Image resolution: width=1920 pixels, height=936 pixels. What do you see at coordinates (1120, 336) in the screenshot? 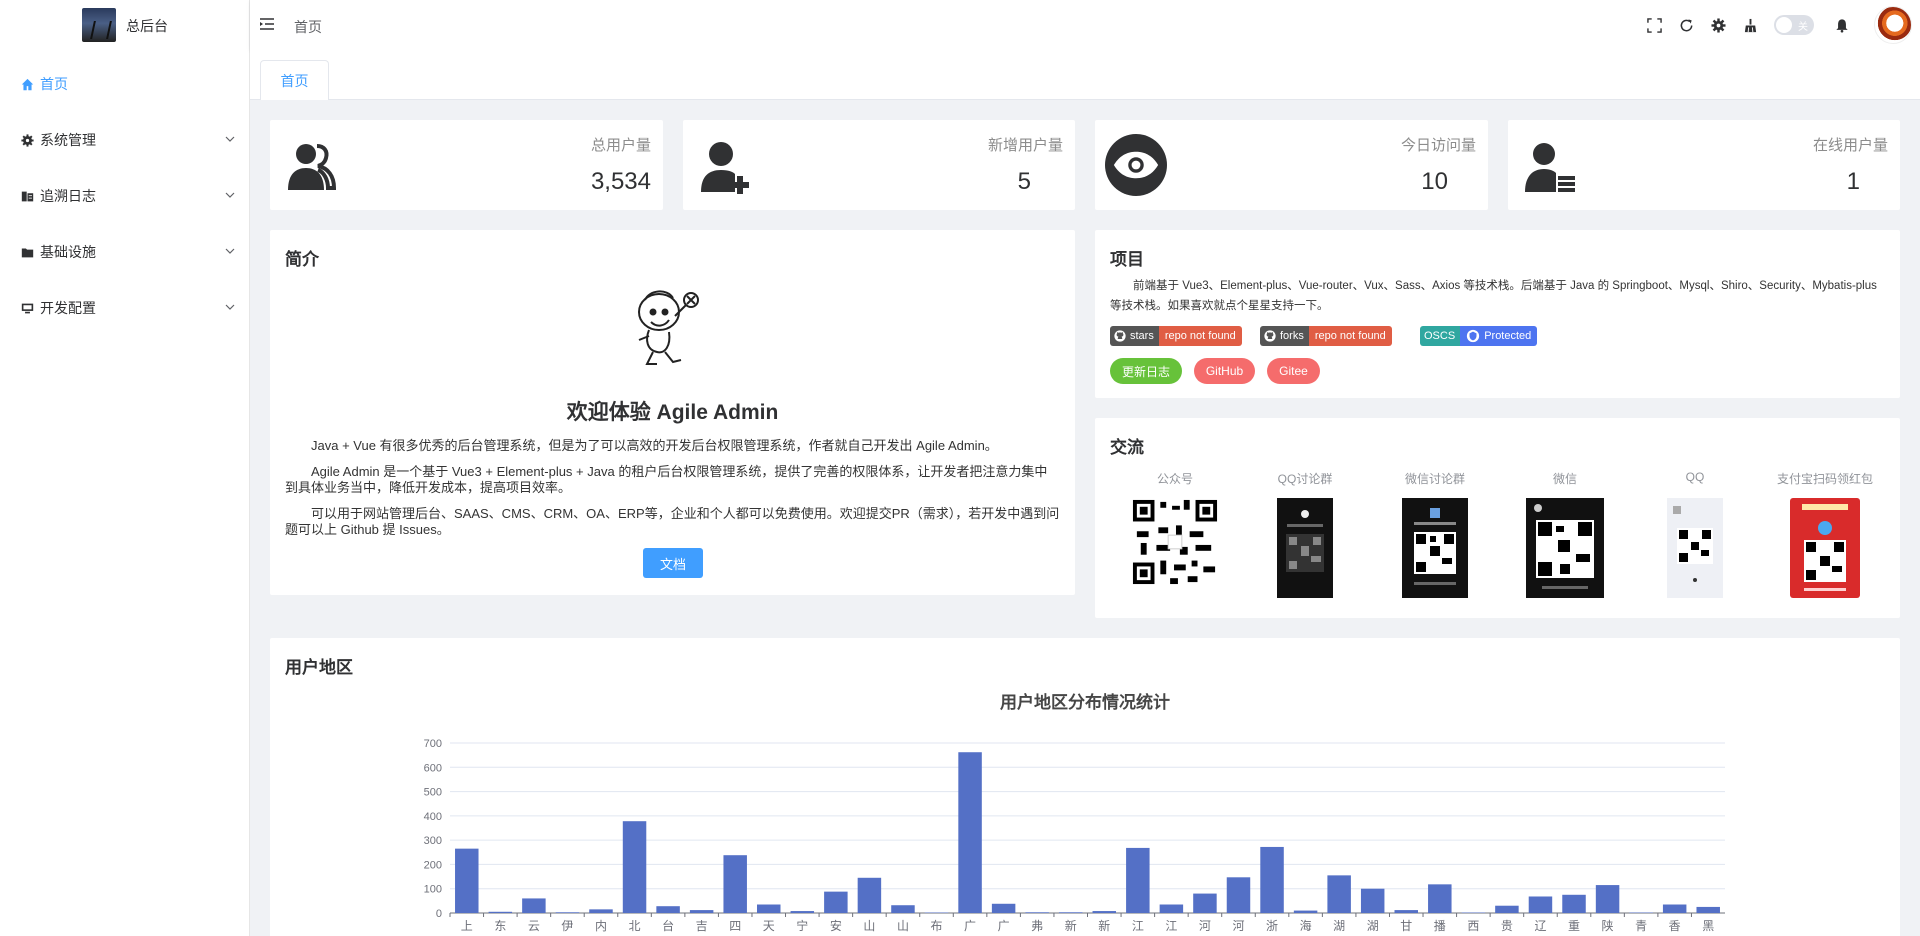
I see `github-icon` at bounding box center [1120, 336].